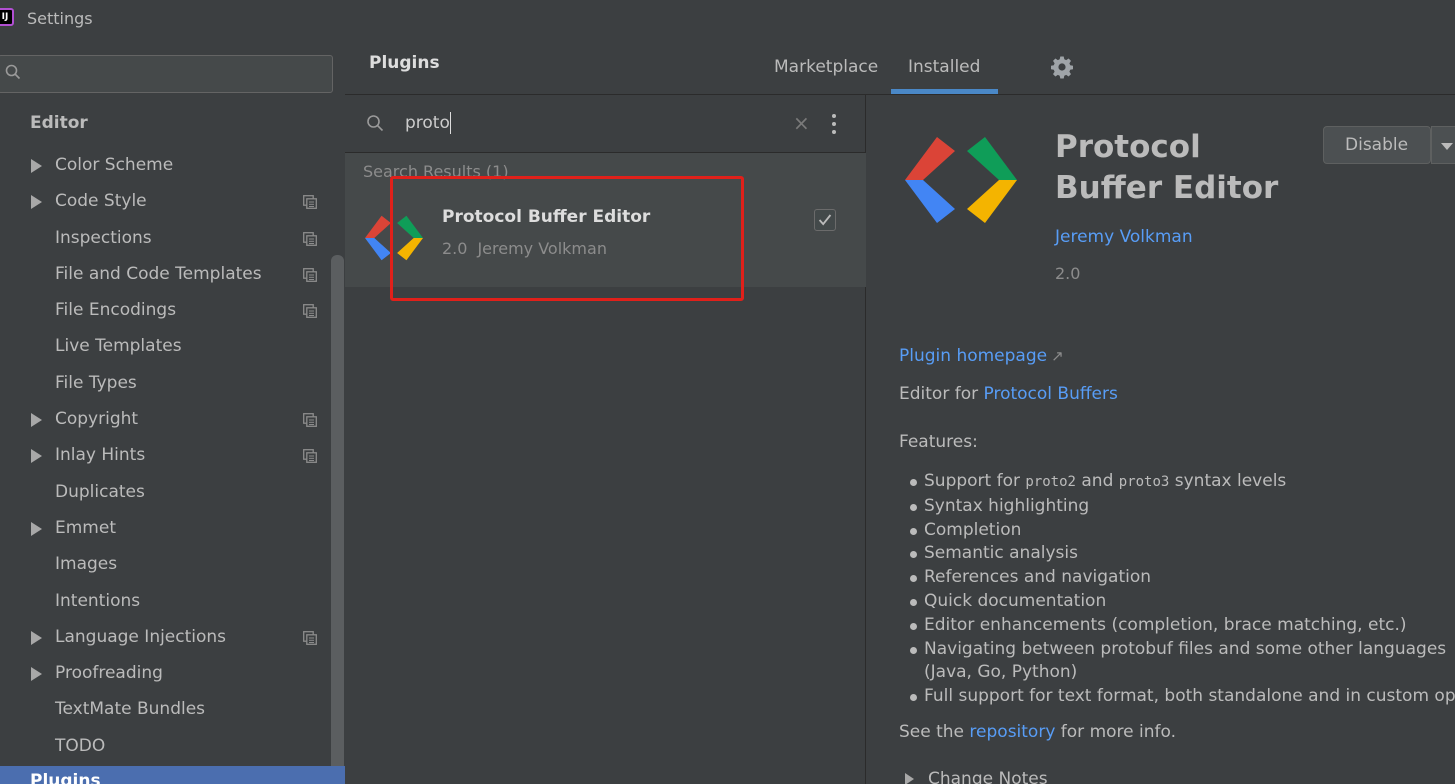  What do you see at coordinates (7, 17) in the screenshot?
I see `intellij-app-icon: IJ` at bounding box center [7, 17].